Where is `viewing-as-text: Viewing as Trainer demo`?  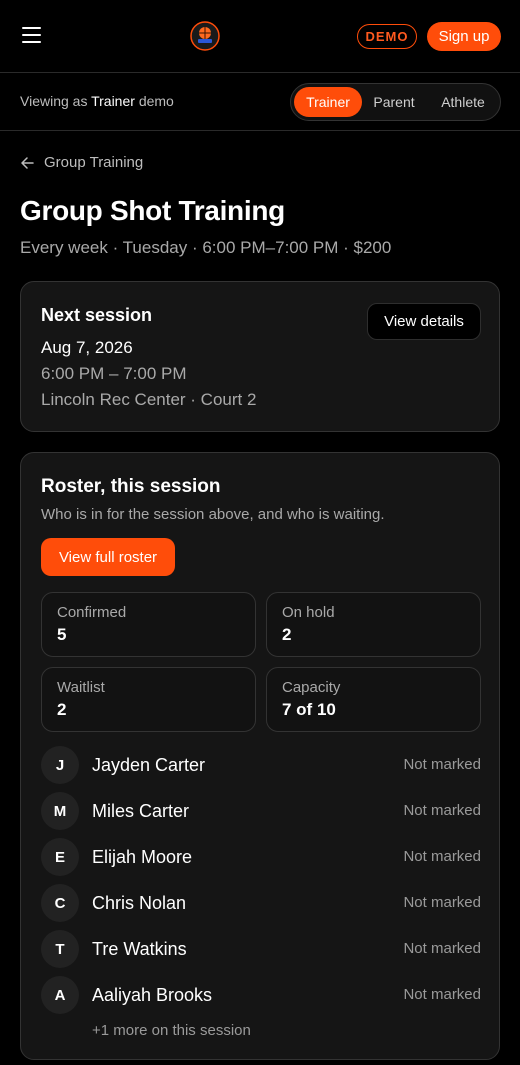
viewing-as-text: Viewing as Trainer demo is located at coordinates (97, 101).